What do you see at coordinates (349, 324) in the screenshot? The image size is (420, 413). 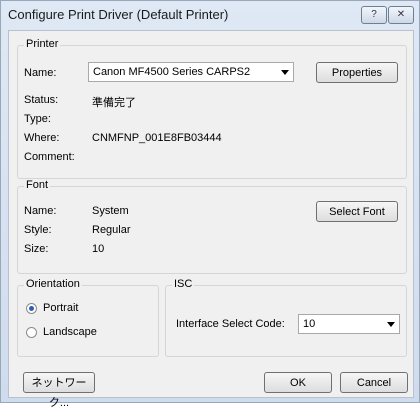 I see `interface-select-code-select: 10` at bounding box center [349, 324].